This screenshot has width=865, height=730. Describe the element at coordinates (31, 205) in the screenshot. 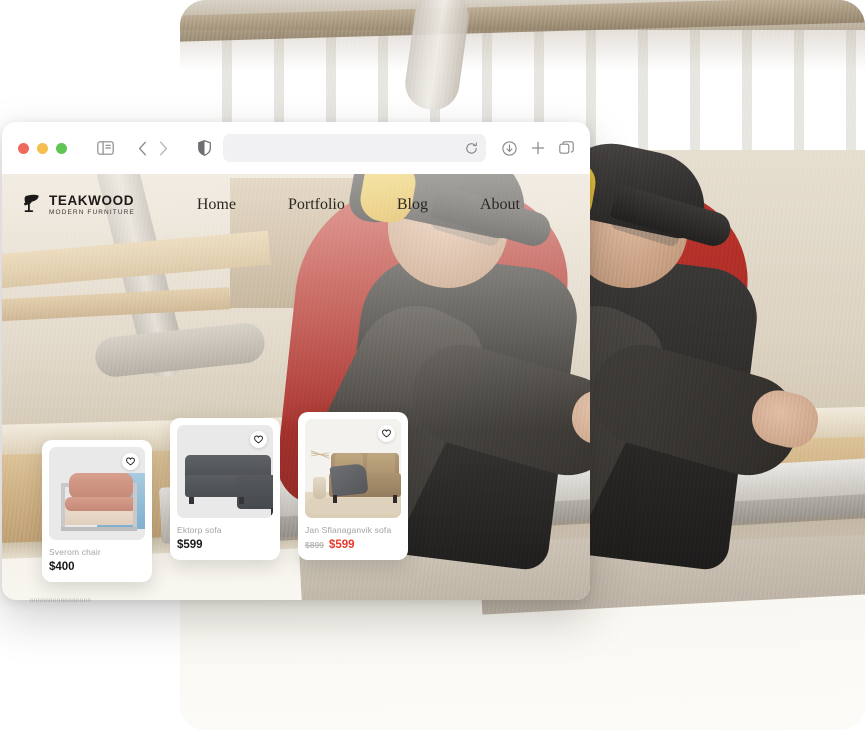

I see `chair-icon` at that location.